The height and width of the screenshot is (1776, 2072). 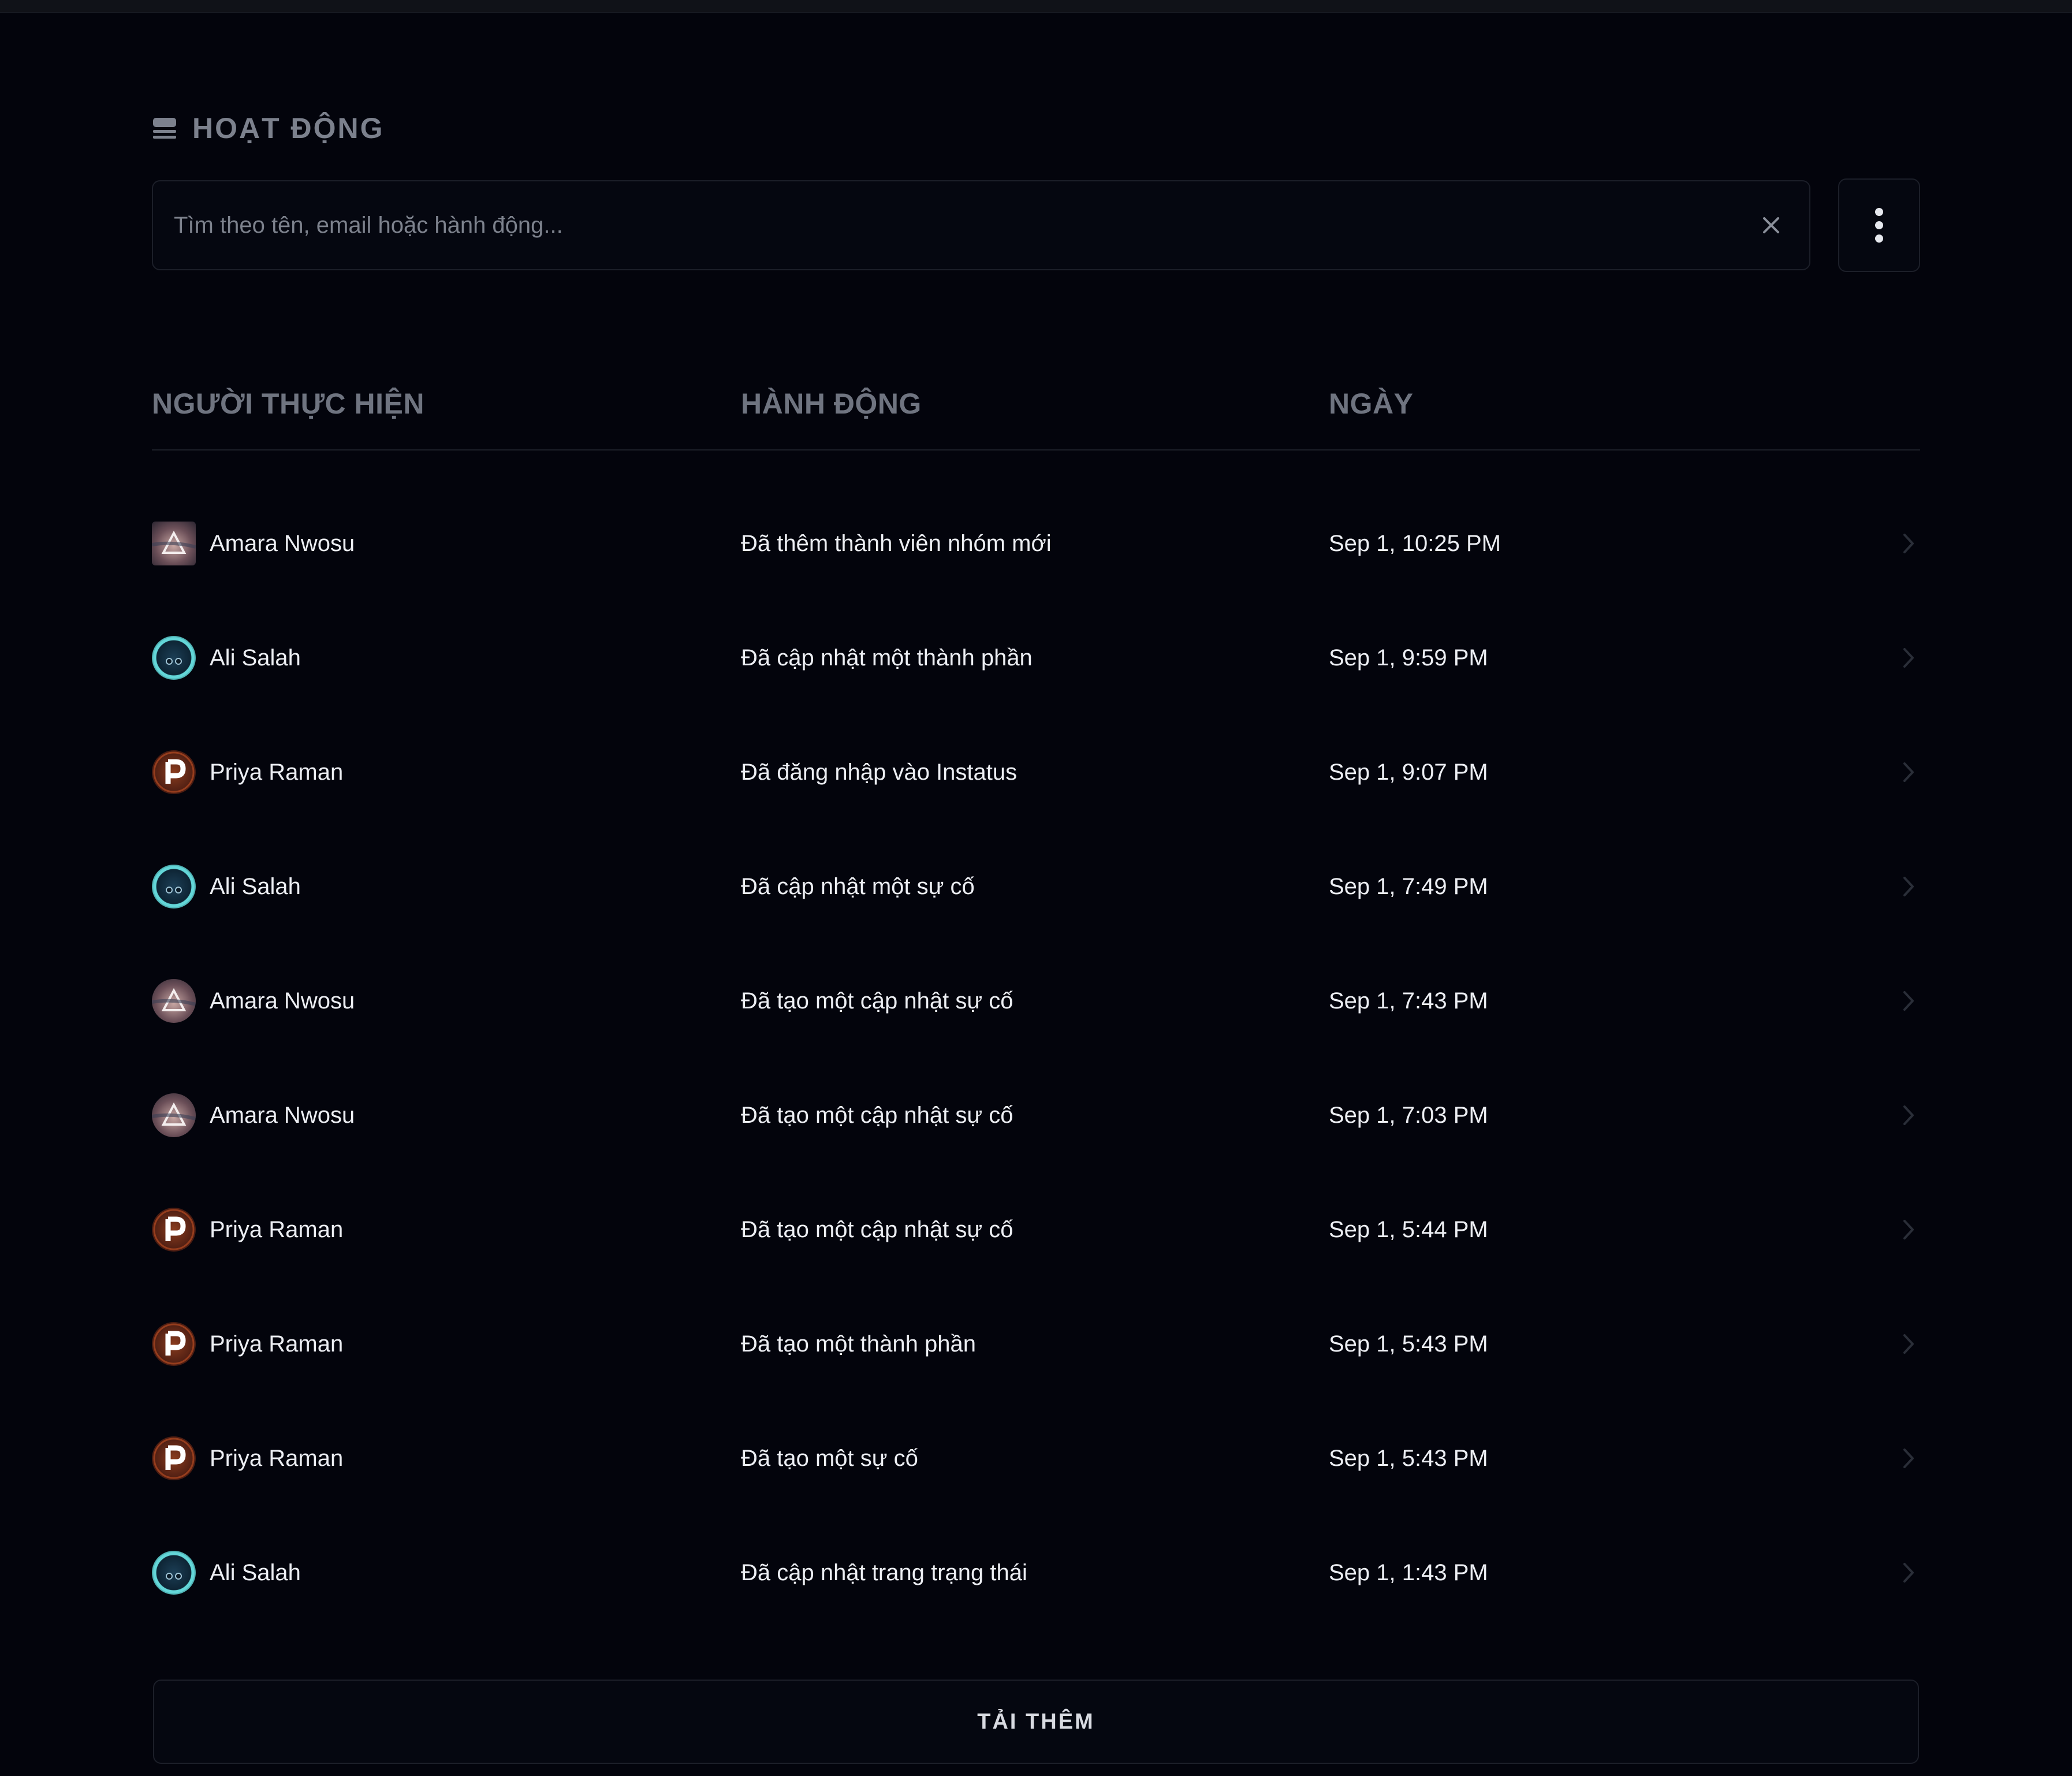 I want to click on more-vertical-icon, so click(x=1879, y=225).